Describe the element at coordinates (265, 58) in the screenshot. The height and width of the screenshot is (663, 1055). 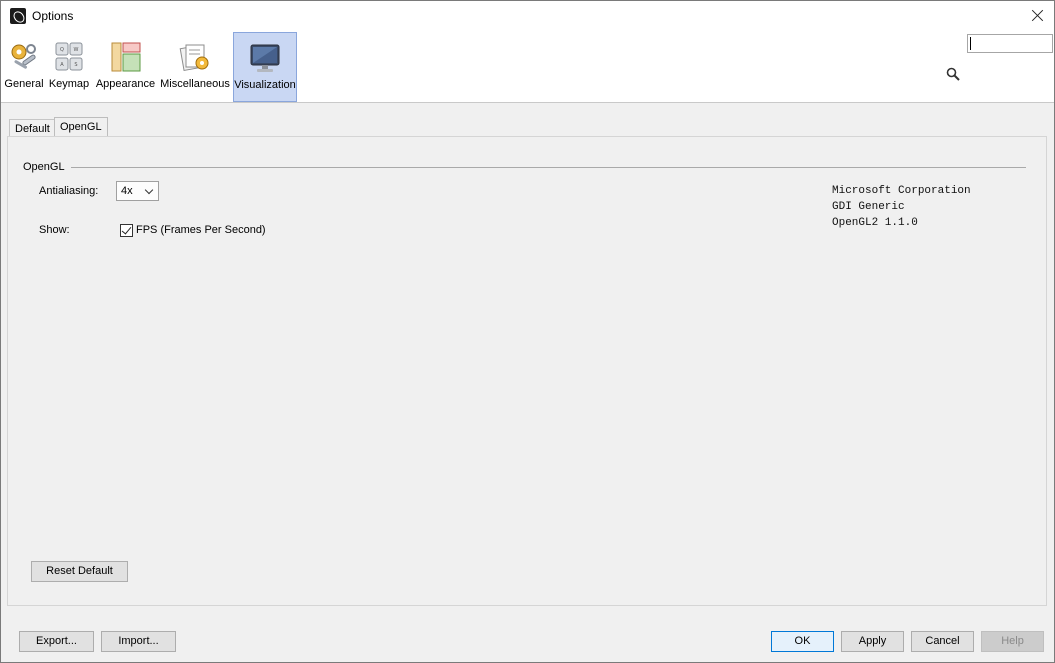
I see `monitor-icon` at that location.